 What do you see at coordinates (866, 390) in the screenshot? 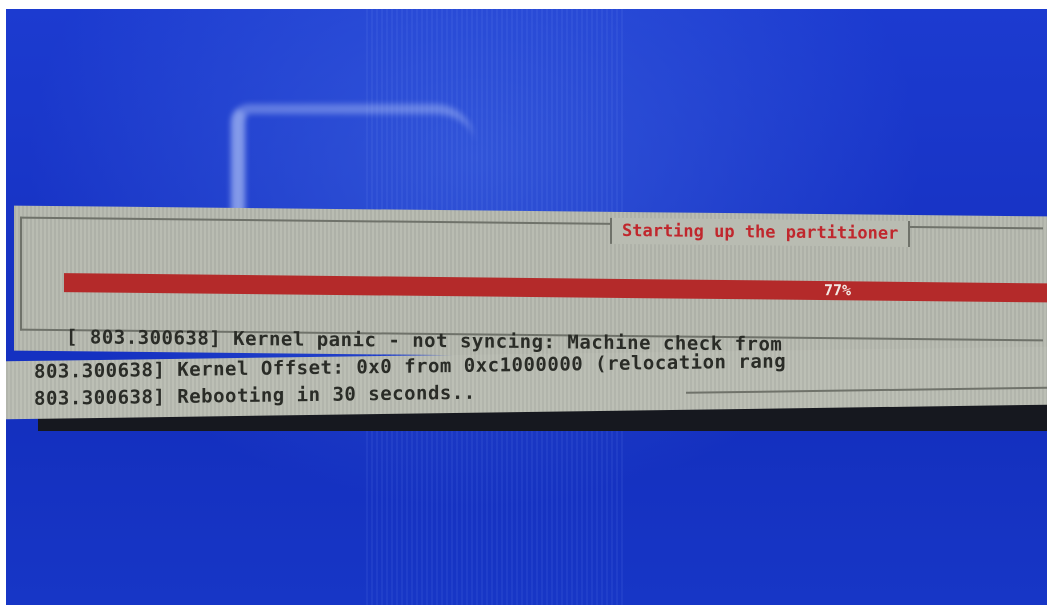
I see `console-rule` at bounding box center [866, 390].